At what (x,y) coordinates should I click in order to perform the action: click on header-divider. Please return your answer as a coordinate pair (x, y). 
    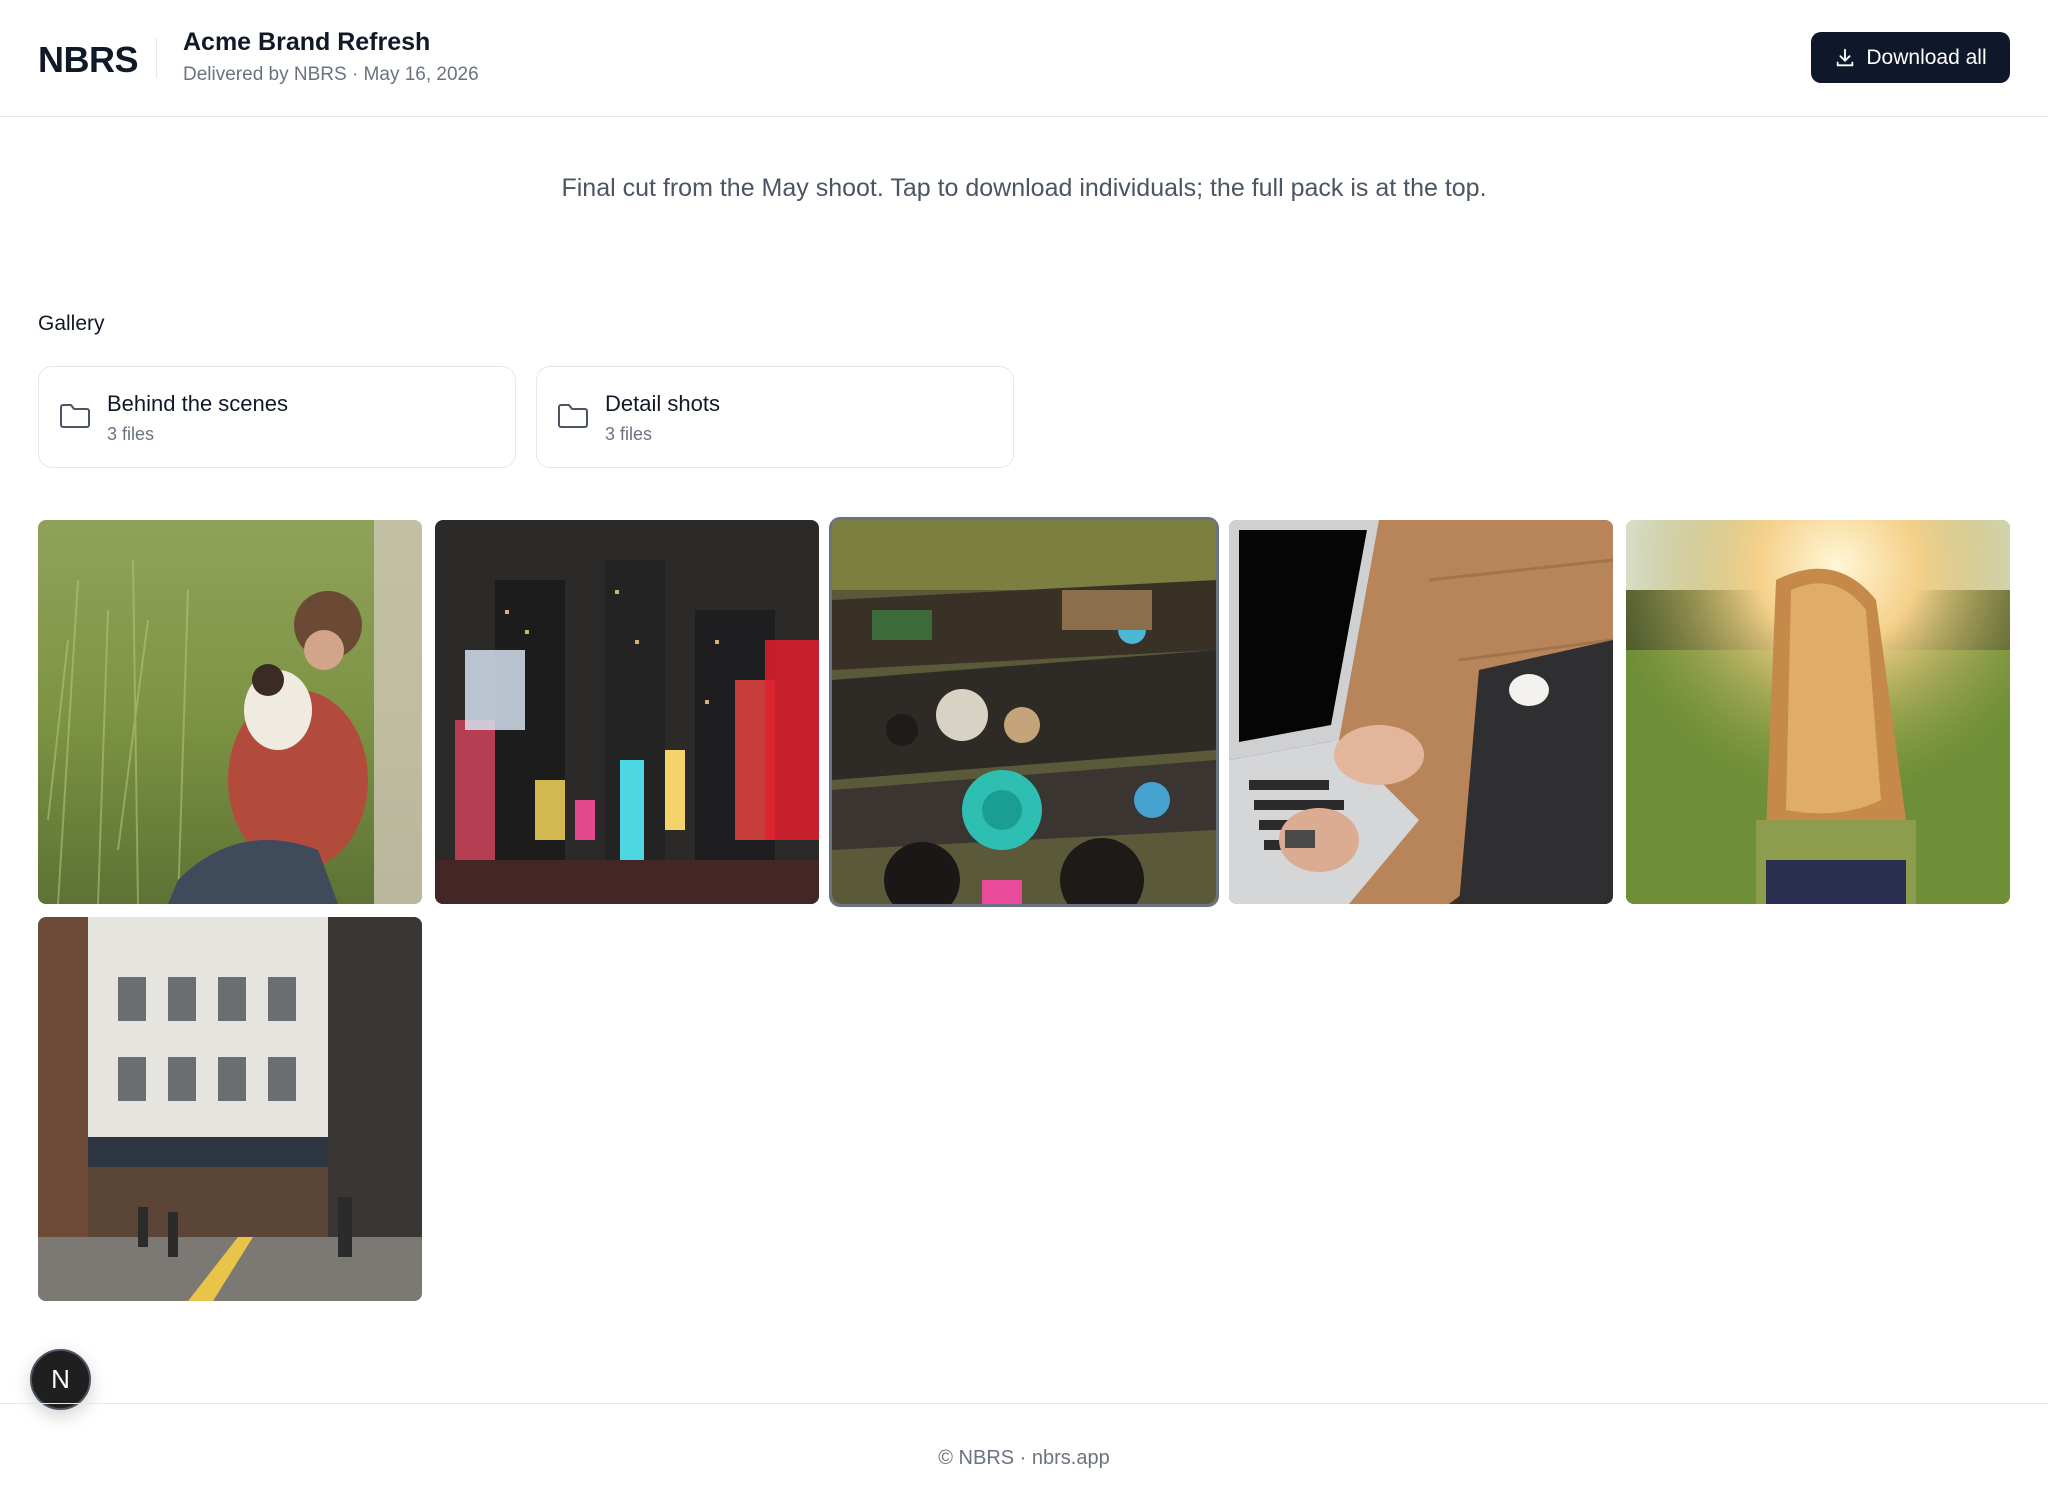
    Looking at the image, I should click on (156, 58).